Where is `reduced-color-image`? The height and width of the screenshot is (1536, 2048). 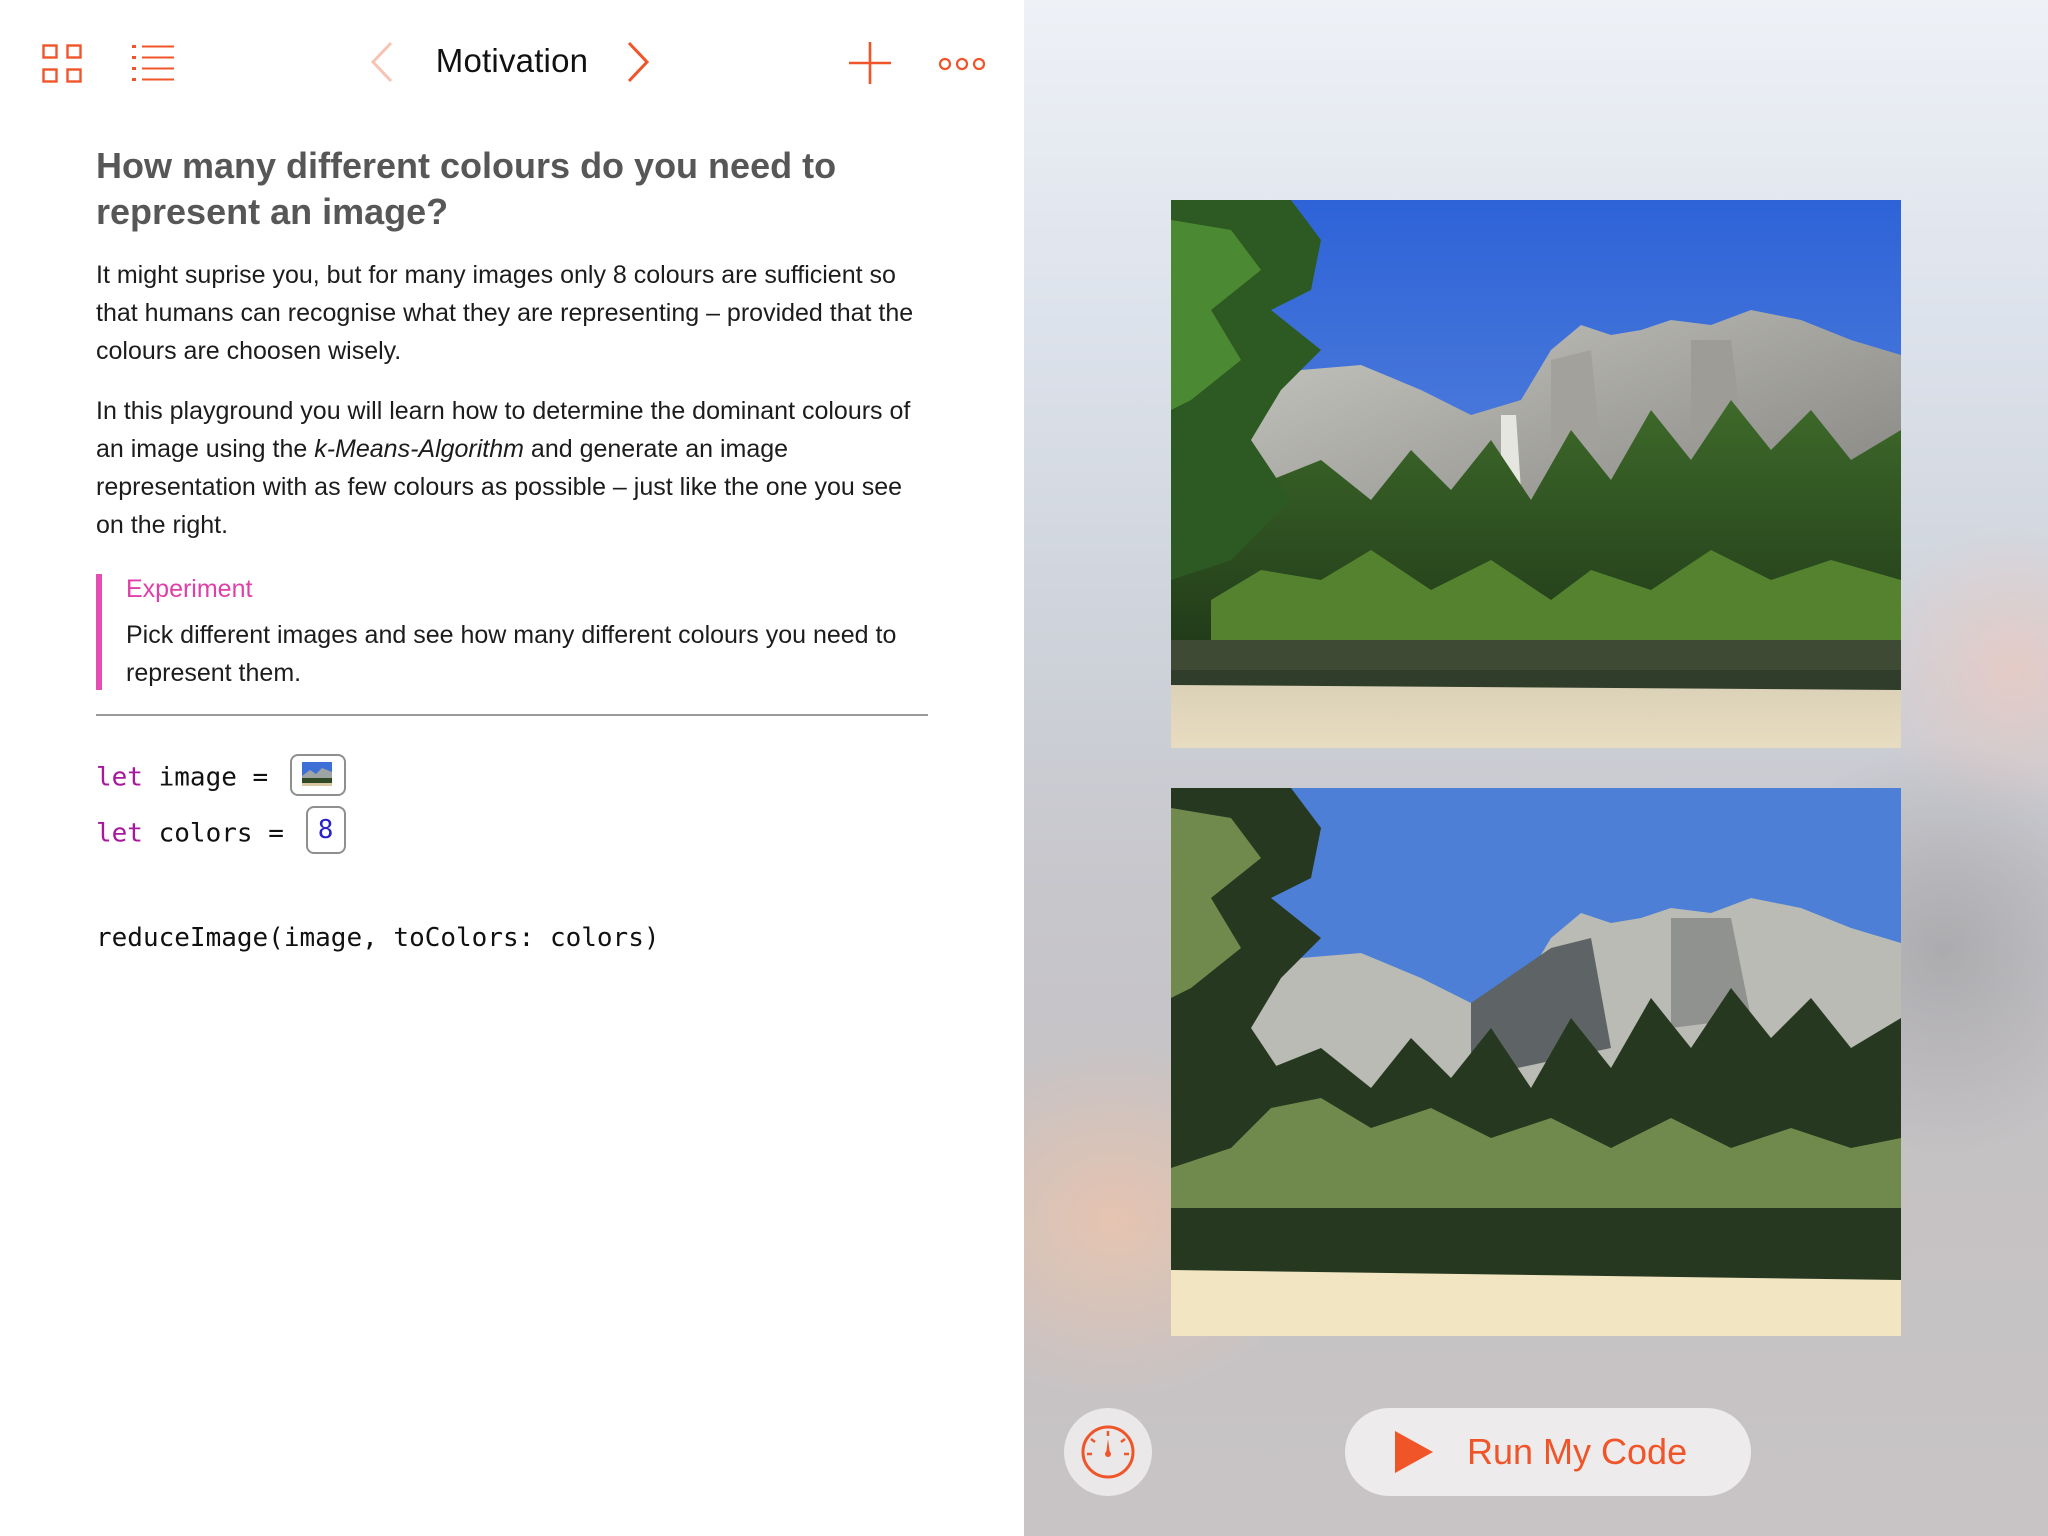 reduced-color-image is located at coordinates (1536, 1062).